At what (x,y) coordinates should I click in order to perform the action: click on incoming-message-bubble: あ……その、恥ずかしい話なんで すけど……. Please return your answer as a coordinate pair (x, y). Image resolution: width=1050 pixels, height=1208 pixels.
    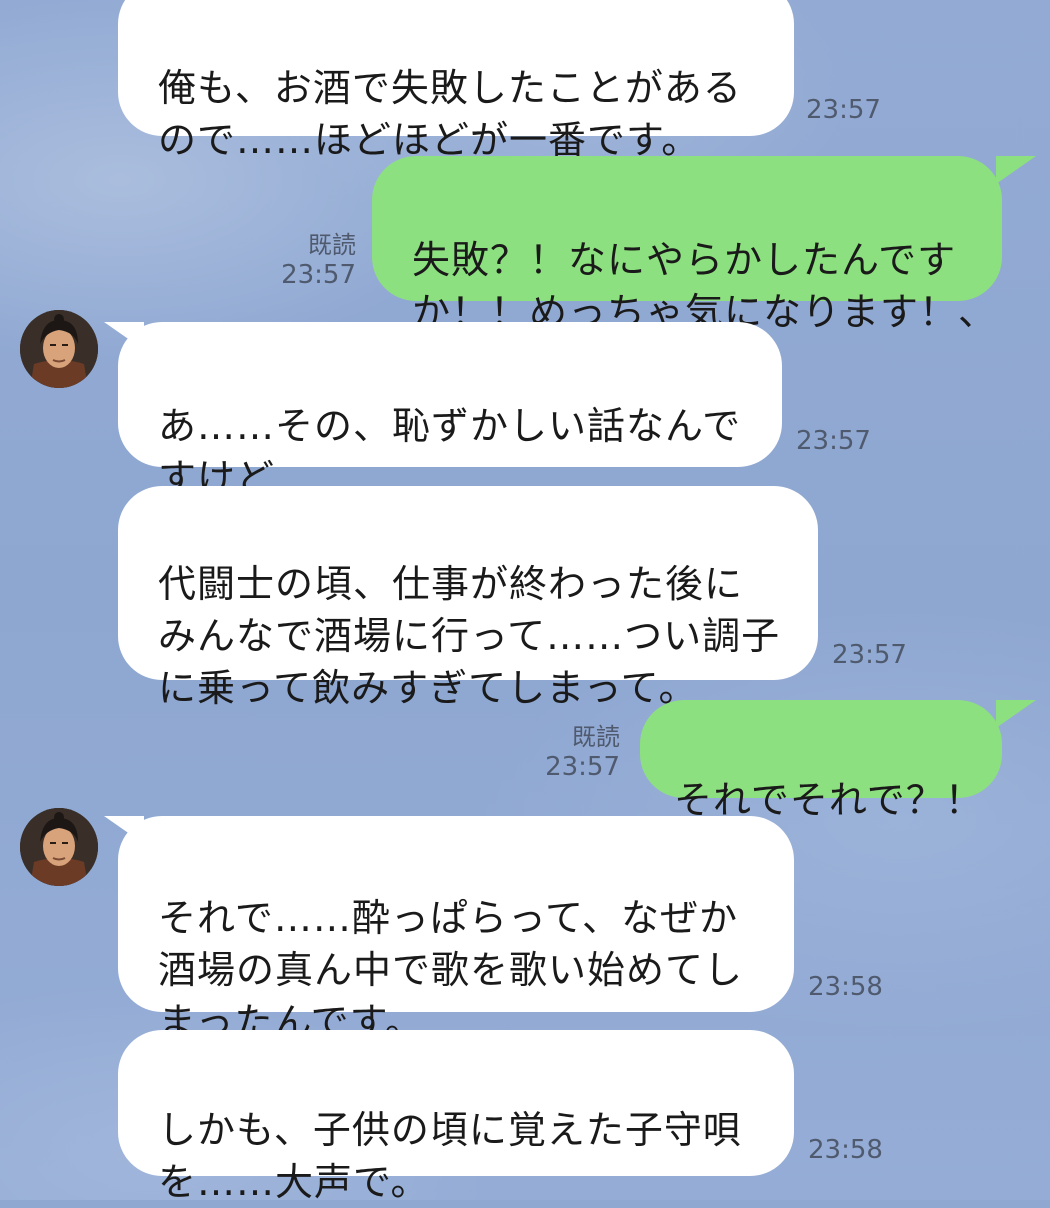
    Looking at the image, I should click on (450, 411).